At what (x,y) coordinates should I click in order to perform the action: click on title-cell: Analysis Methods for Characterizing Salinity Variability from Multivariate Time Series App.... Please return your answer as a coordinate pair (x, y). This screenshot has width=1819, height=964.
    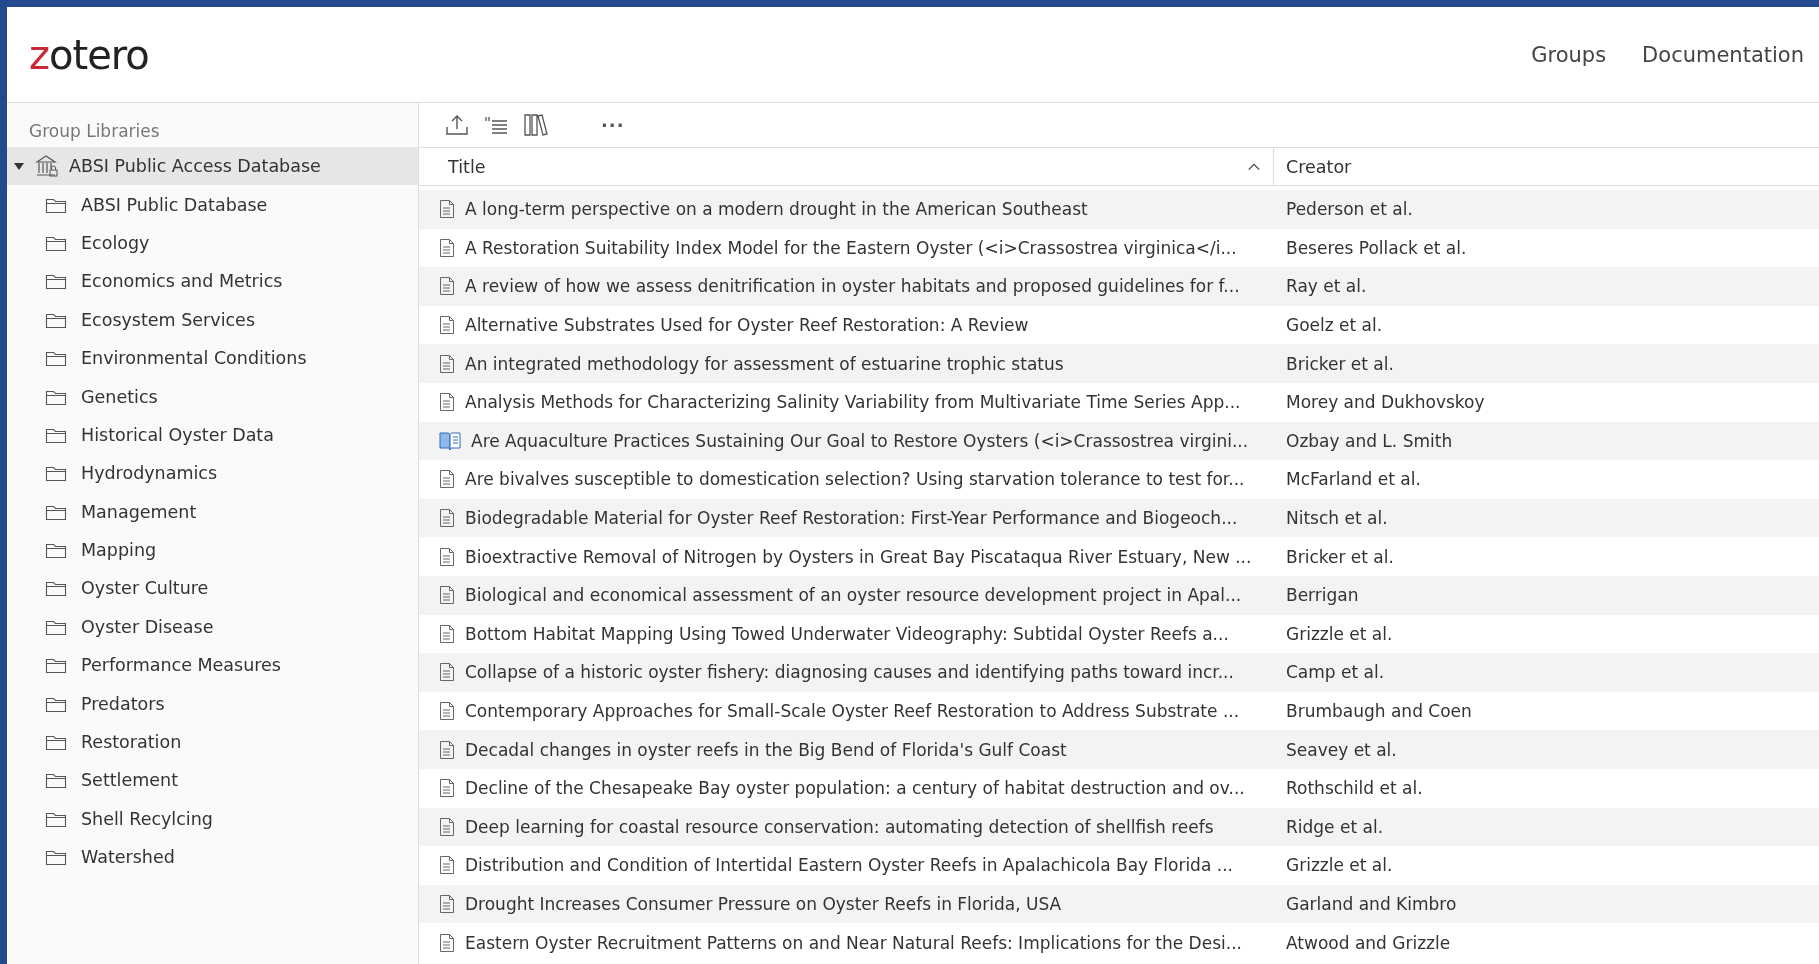
    Looking at the image, I should click on (853, 402).